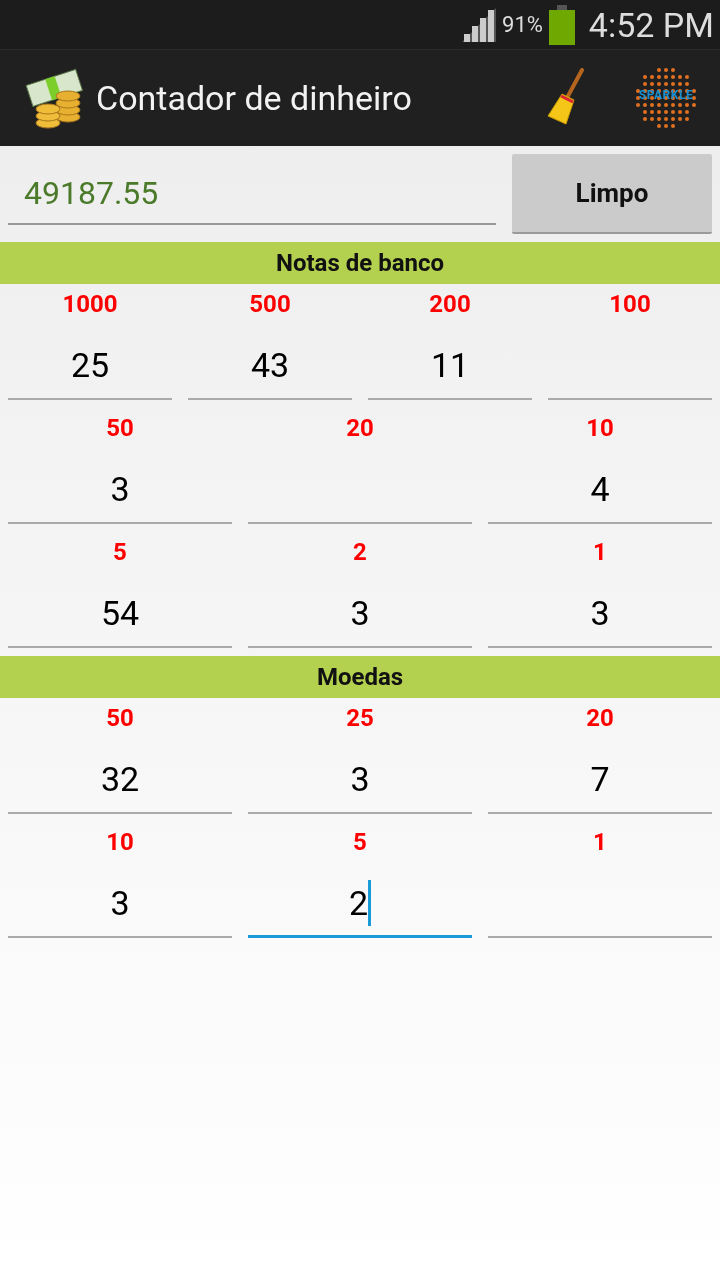  I want to click on count-field: 2, so click(360, 904).